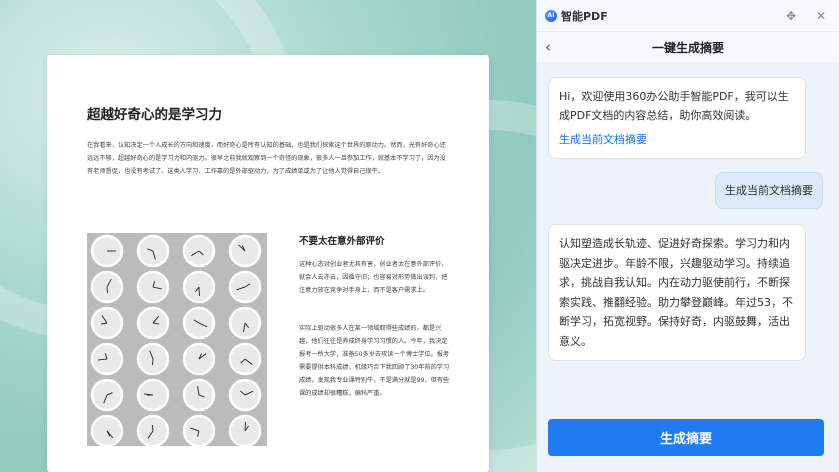  What do you see at coordinates (584, 16) in the screenshot?
I see `app-title: 智能PDF` at bounding box center [584, 16].